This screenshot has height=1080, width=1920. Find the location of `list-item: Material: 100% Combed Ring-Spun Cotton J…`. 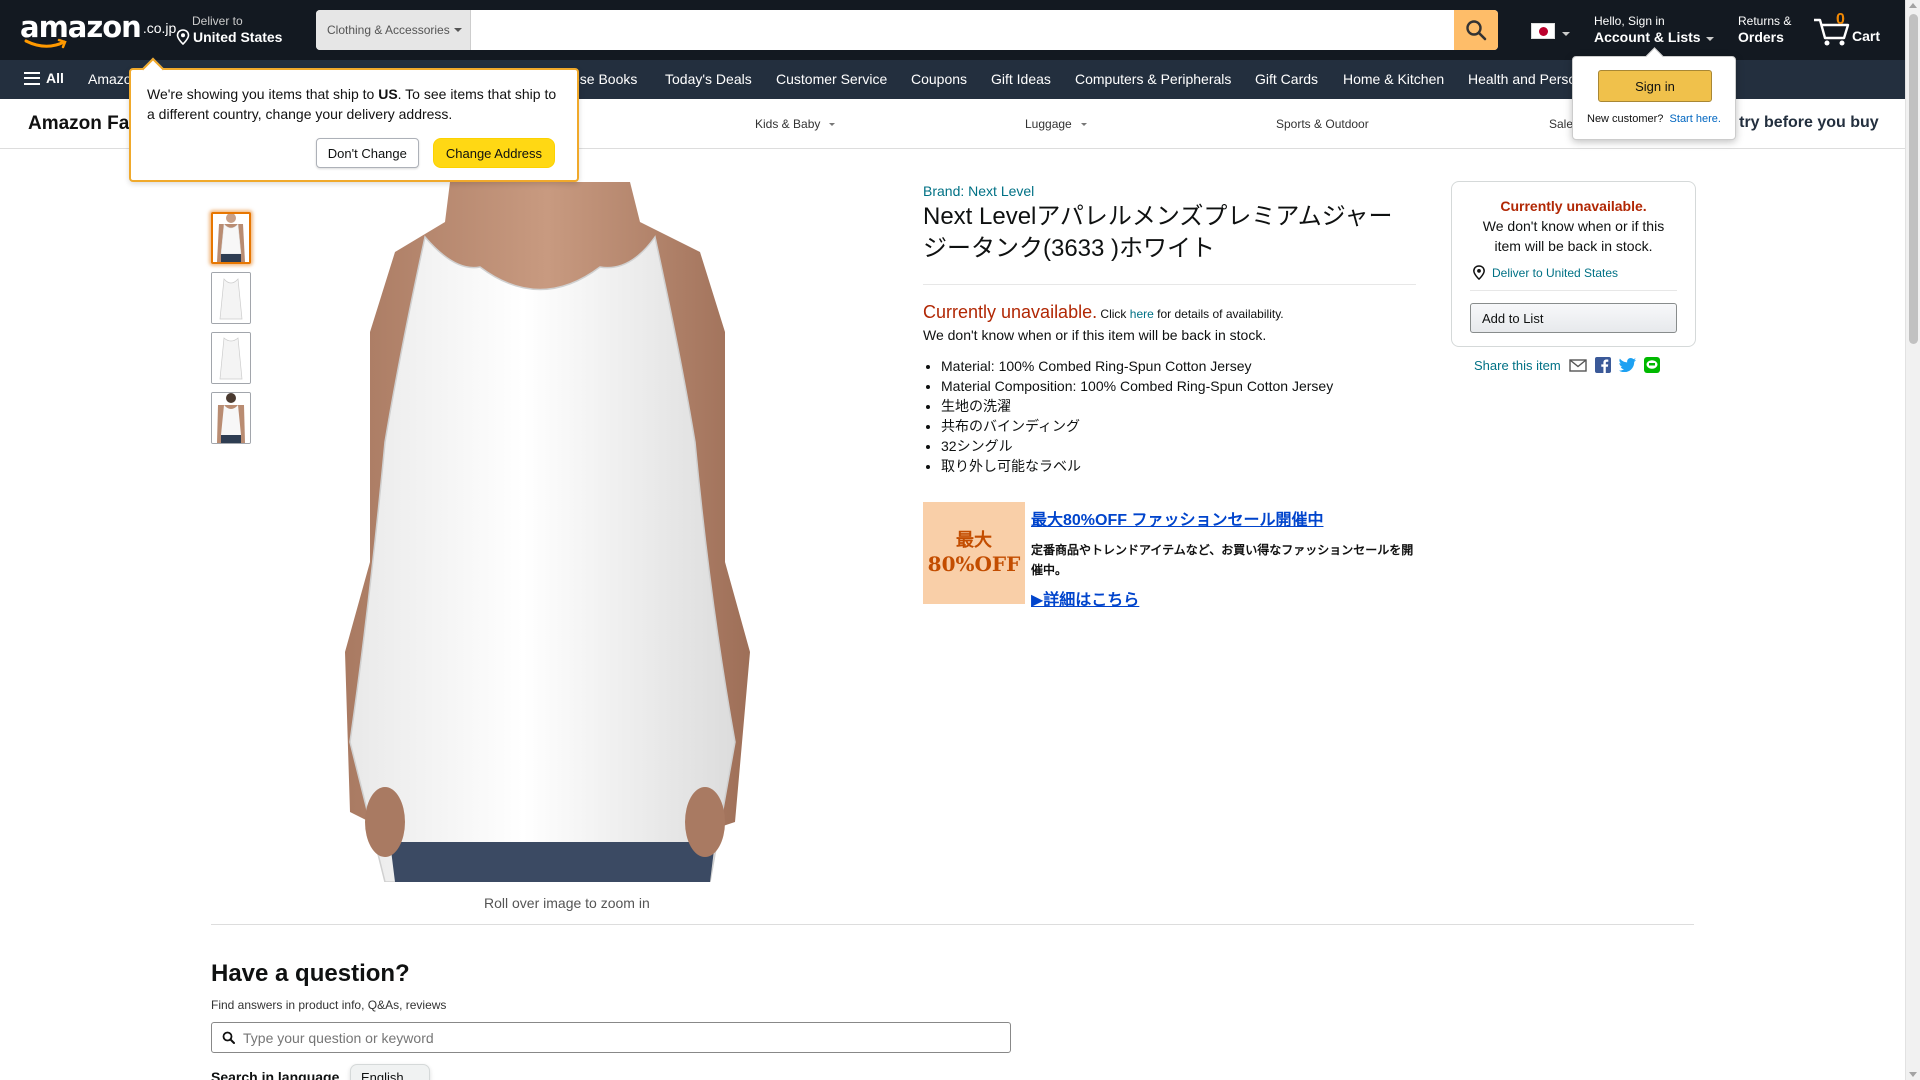

list-item: Material: 100% Combed Ring-Spun Cotton J… is located at coordinates (1137, 366).